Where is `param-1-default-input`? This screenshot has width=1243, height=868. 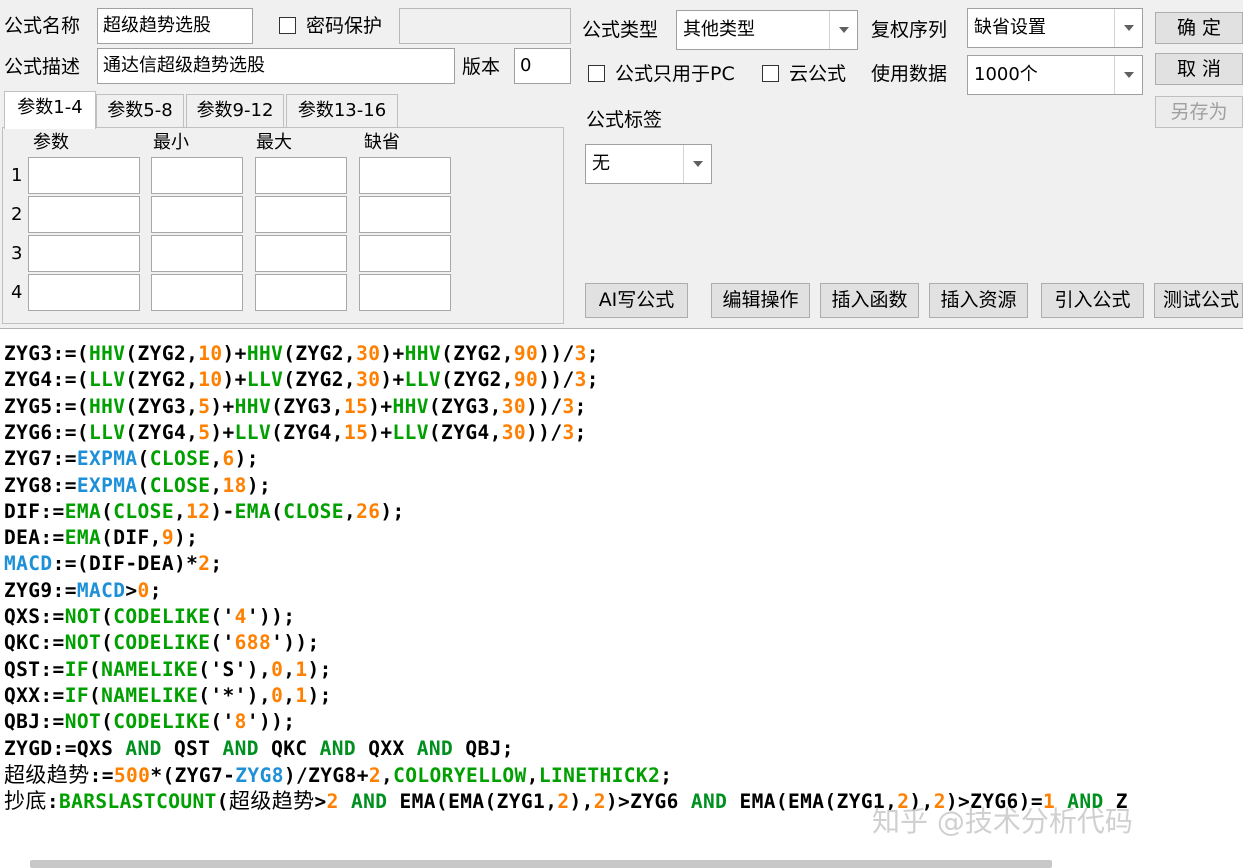
param-1-default-input is located at coordinates (405, 175).